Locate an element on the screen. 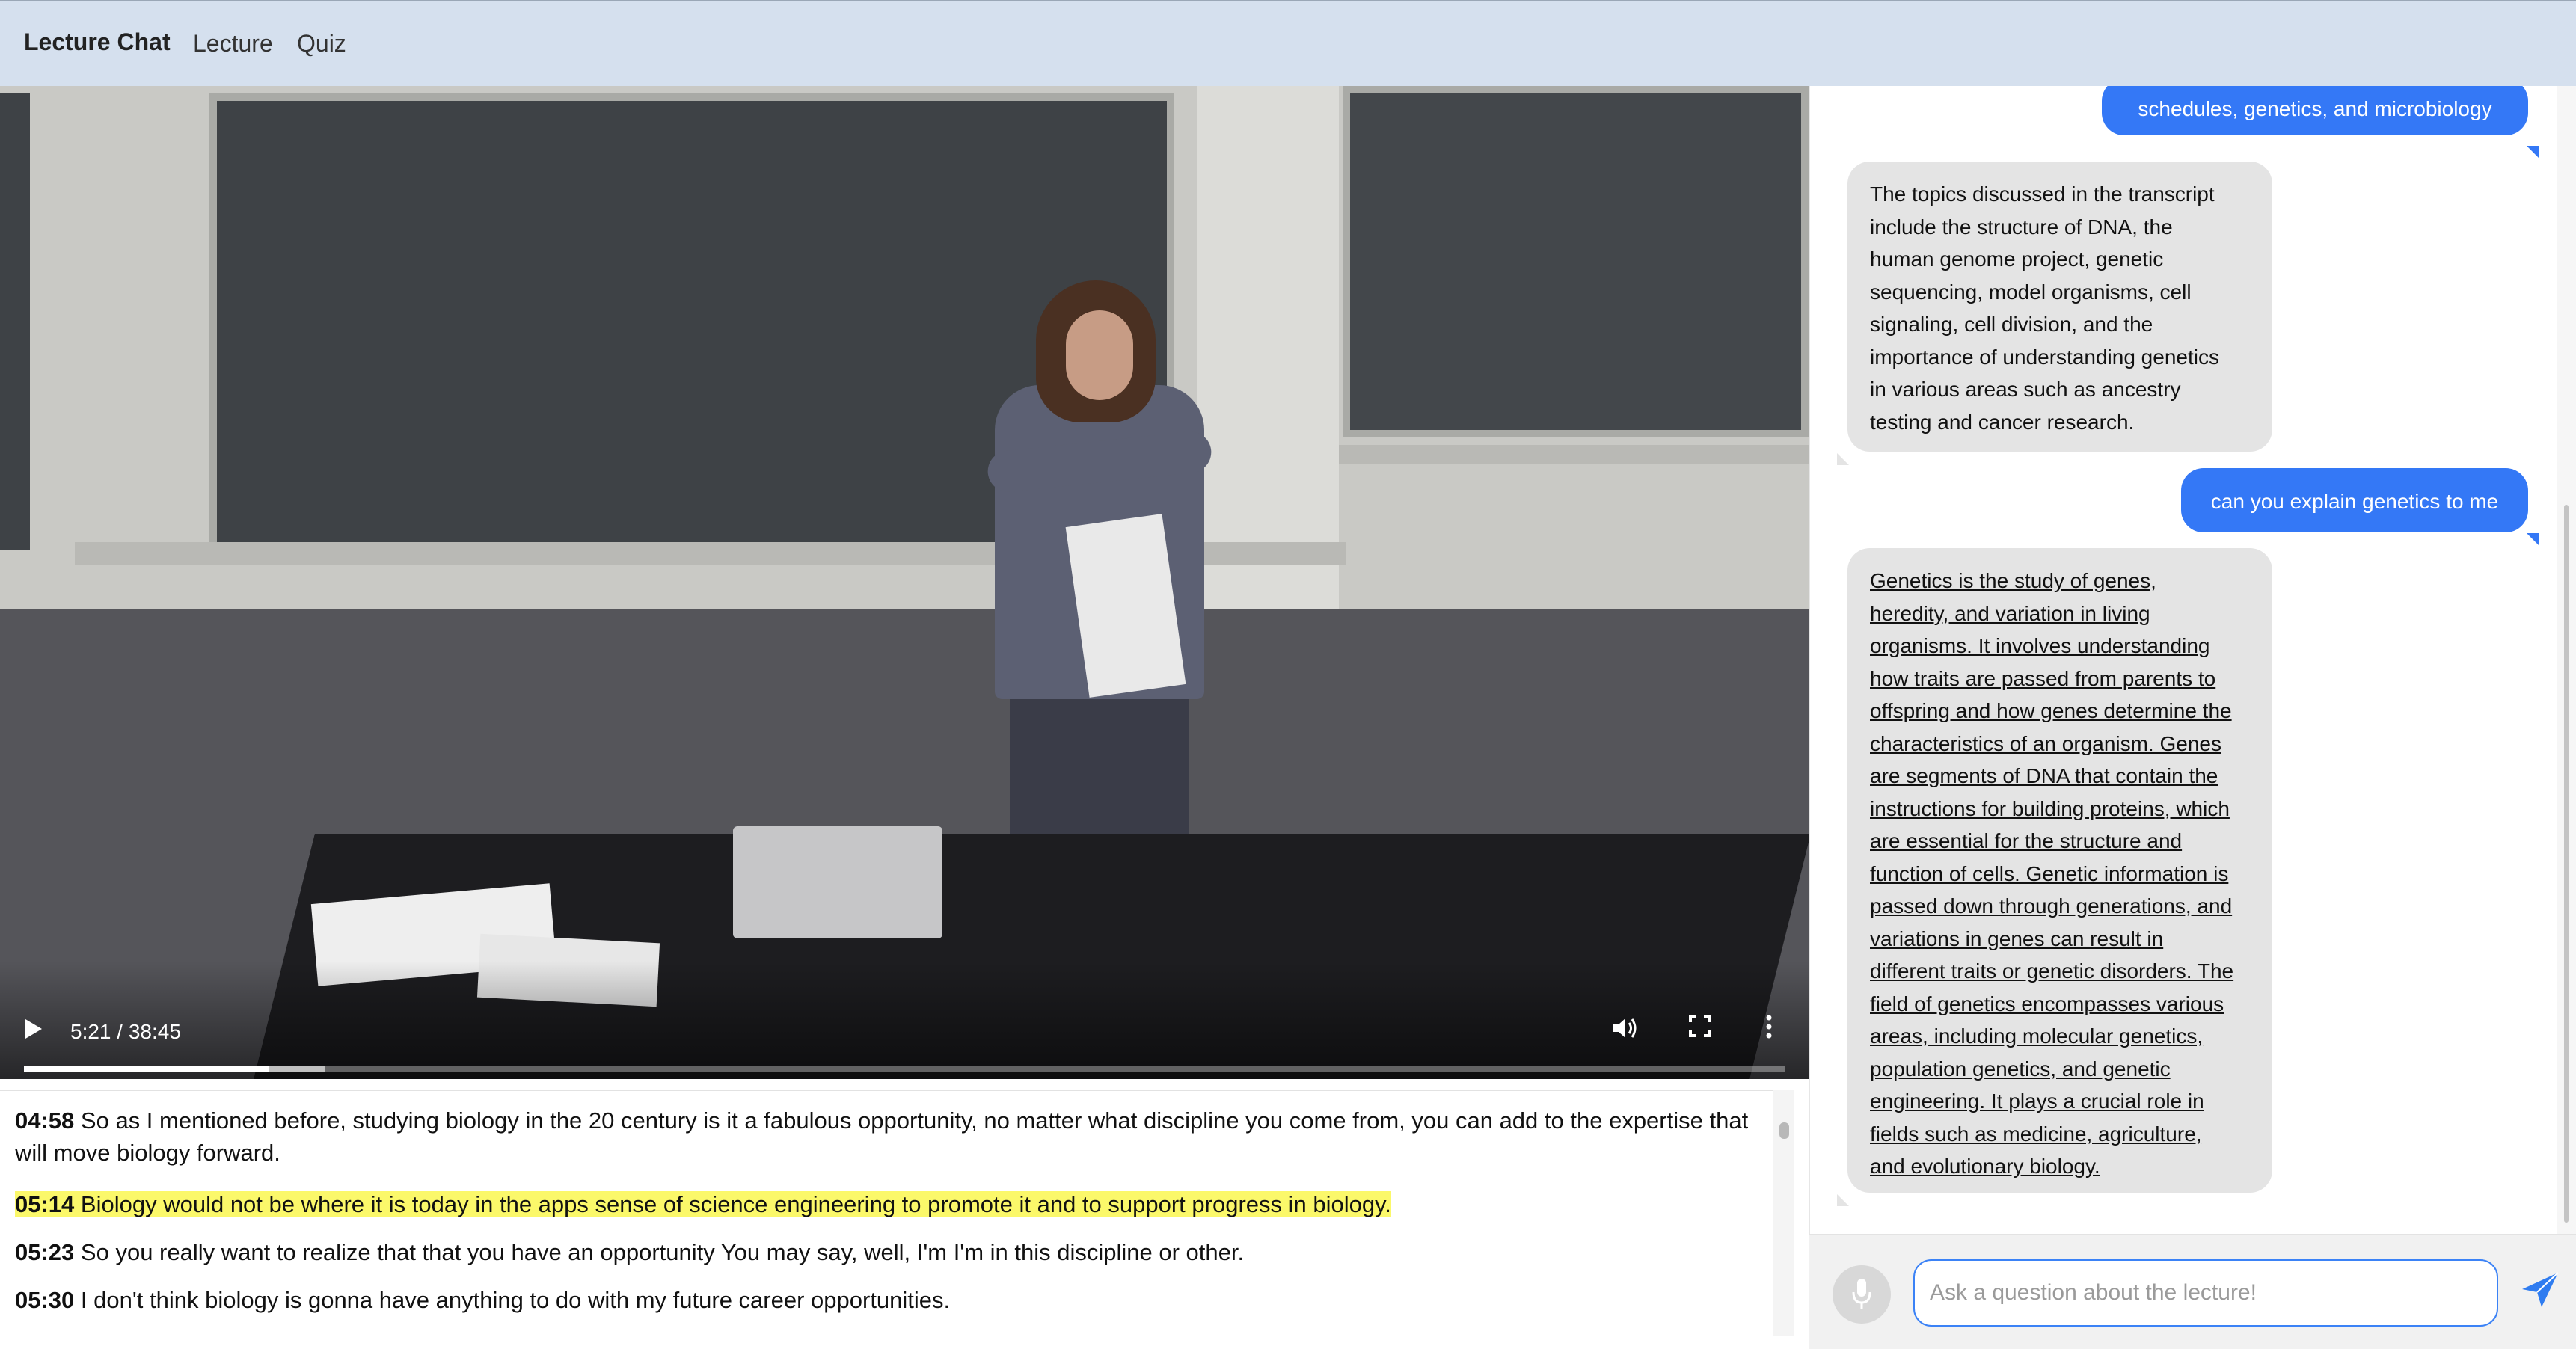  message-line: fields such as medicine, agriculture, is located at coordinates (2036, 1134).